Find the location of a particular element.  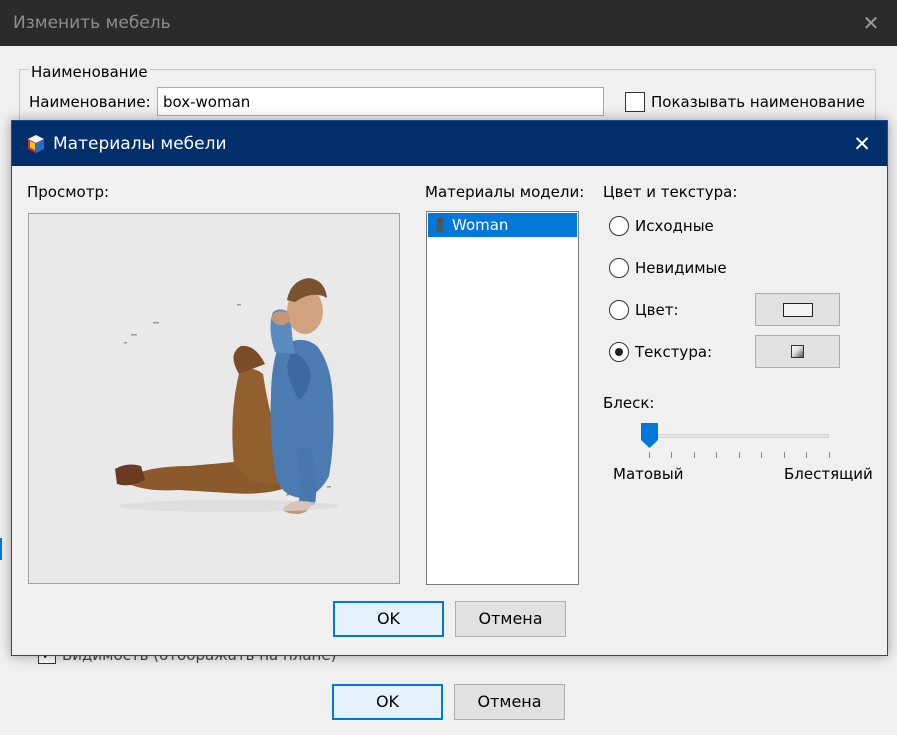

material-icon is located at coordinates (440, 224).